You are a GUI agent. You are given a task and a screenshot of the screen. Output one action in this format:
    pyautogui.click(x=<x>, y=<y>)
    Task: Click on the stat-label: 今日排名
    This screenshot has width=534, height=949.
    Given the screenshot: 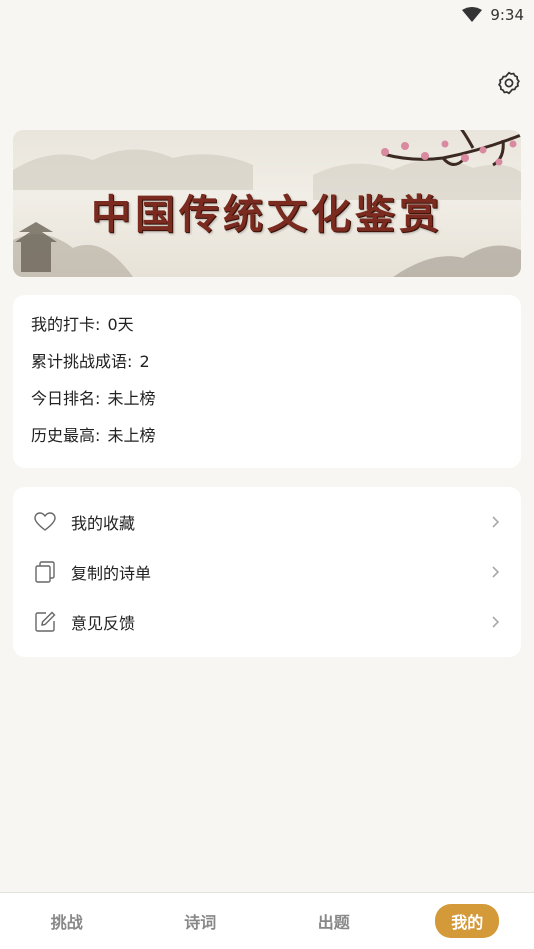 What is the action you would take?
    pyautogui.click(x=63, y=398)
    